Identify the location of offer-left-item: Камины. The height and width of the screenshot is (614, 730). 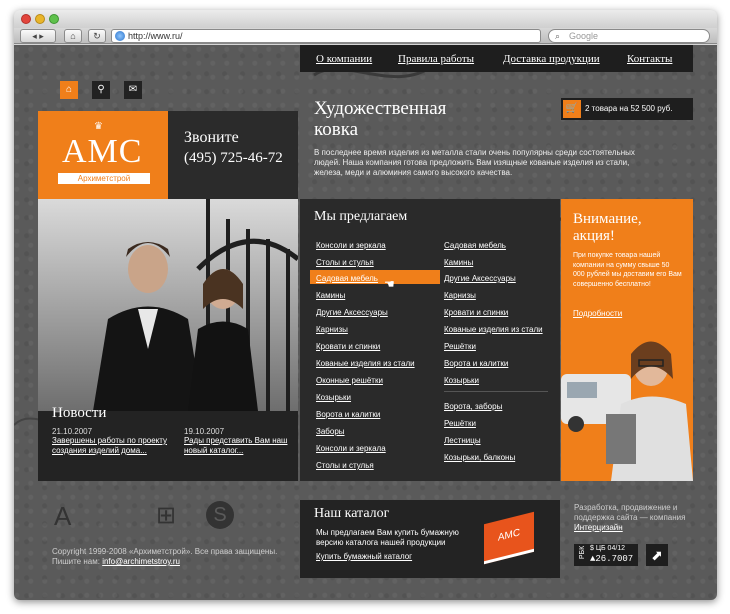
(330, 295).